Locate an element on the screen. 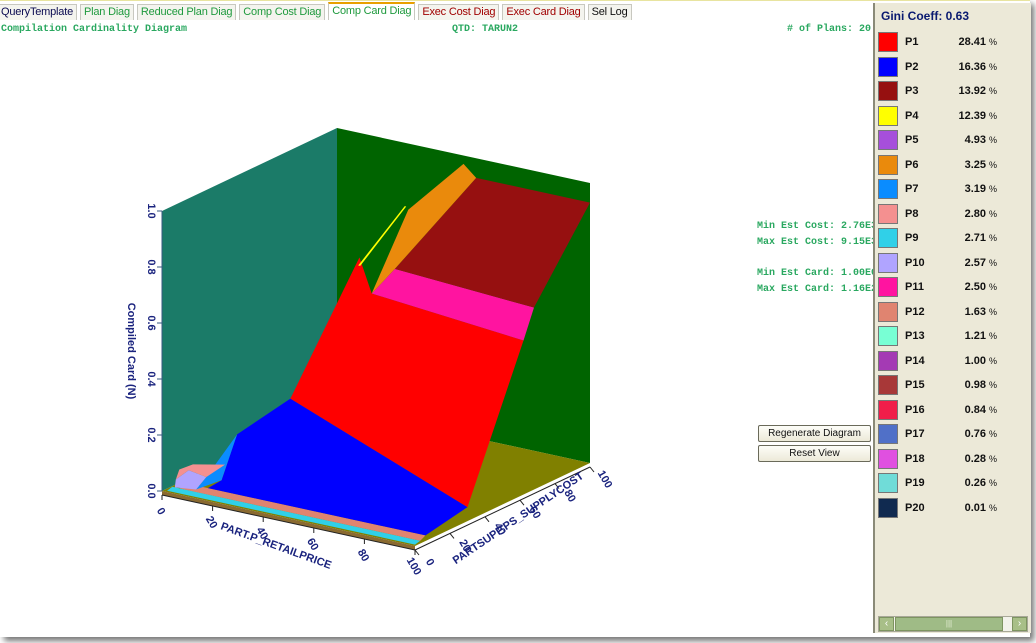 The height and width of the screenshot is (643, 1036). reset-view-button: Reset View is located at coordinates (814, 453).